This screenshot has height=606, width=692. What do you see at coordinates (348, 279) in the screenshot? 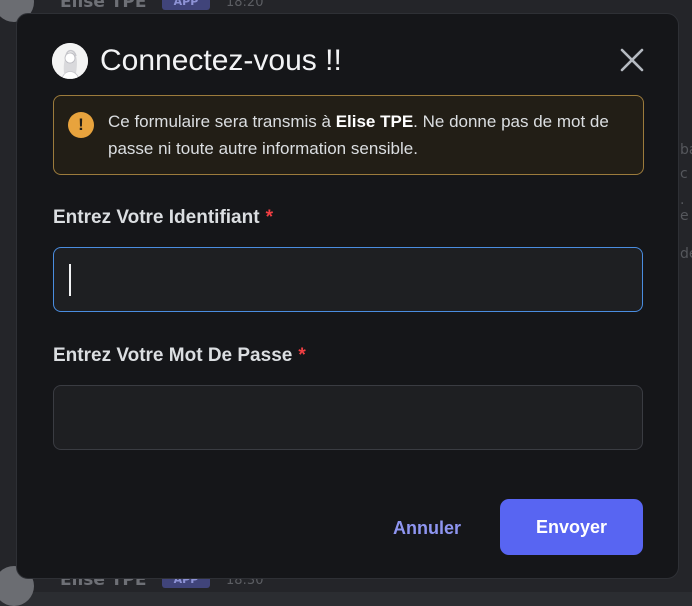
I see `identifier-input` at bounding box center [348, 279].